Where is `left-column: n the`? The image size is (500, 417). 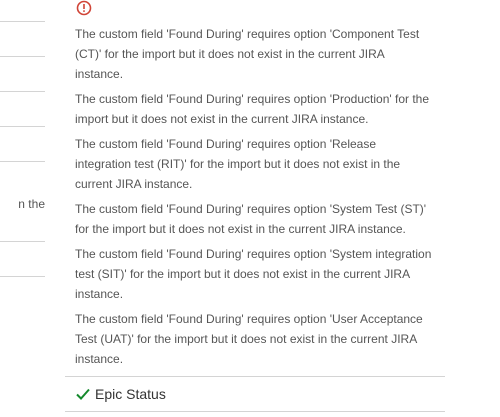
left-column: n the is located at coordinates (22, 208).